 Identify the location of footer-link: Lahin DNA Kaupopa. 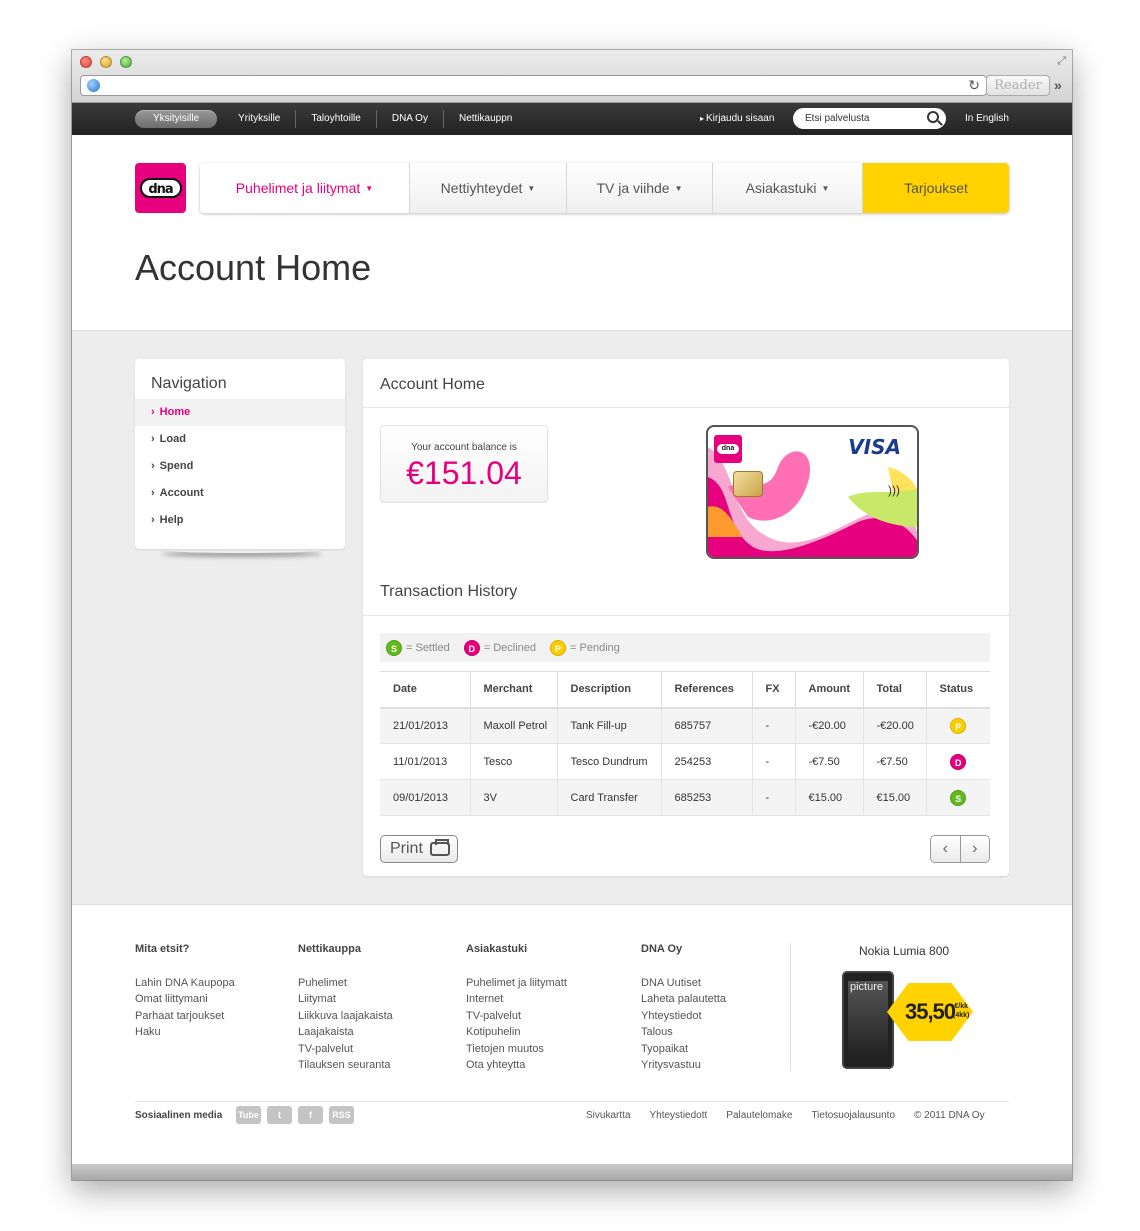
(185, 983).